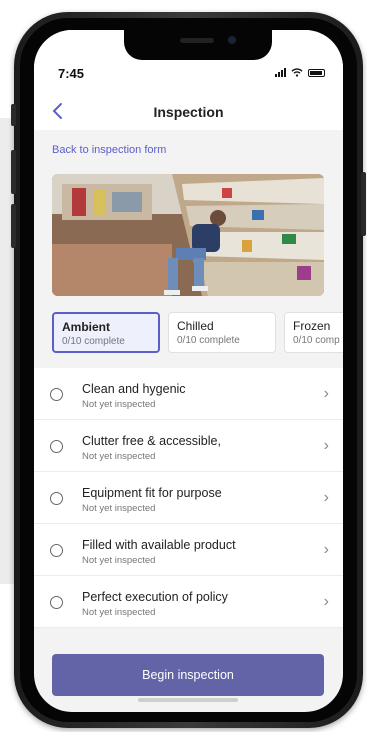  I want to click on item-title: Perfect execution of policy, so click(155, 597).